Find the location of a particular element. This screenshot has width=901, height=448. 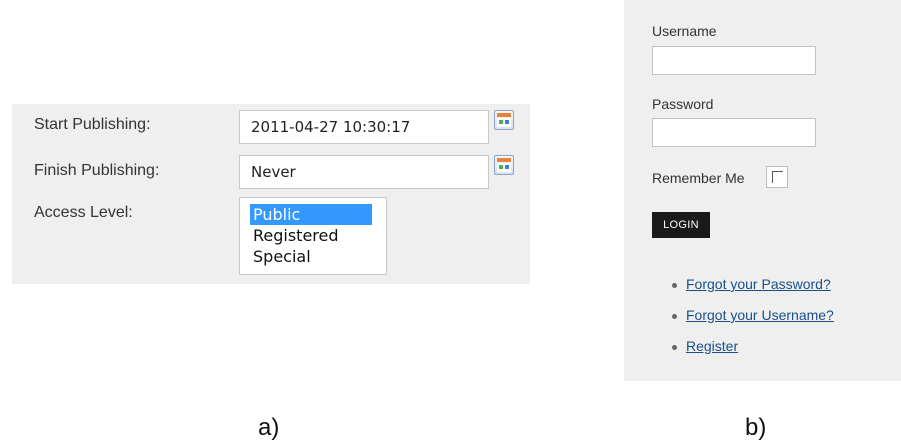

finish-publishing-label: Finish Publishing: is located at coordinates (97, 170).